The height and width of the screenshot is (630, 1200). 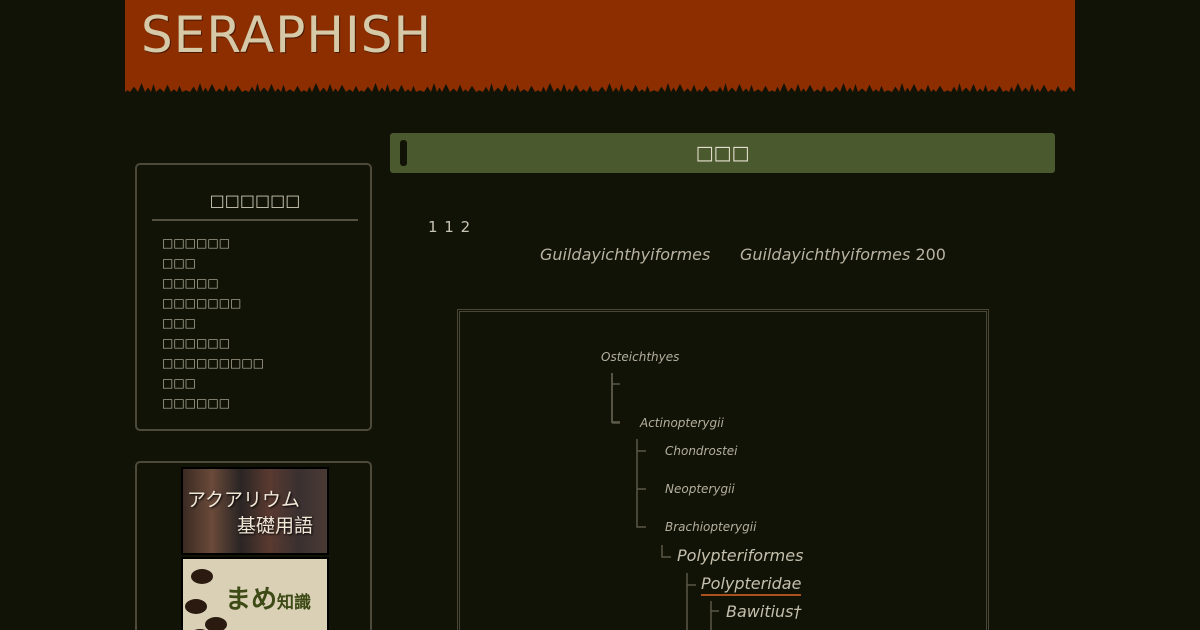 What do you see at coordinates (600, 91) in the screenshot?
I see `grass-divider` at bounding box center [600, 91].